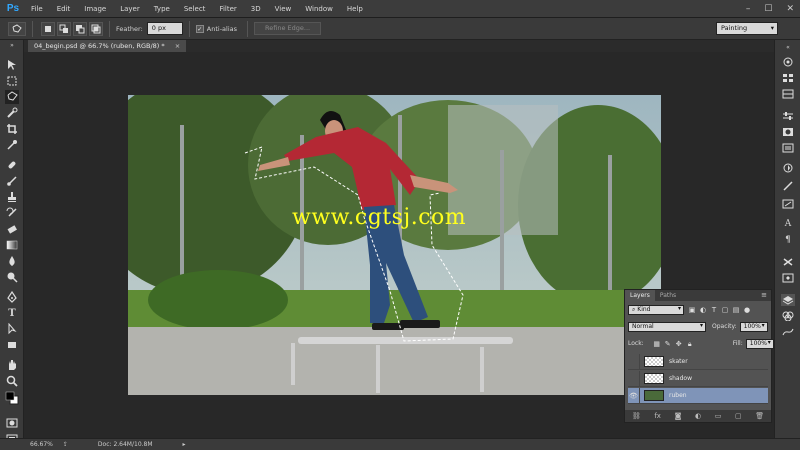 This screenshot has width=800, height=450. I want to click on add-to-selection-button, so click(64, 28).